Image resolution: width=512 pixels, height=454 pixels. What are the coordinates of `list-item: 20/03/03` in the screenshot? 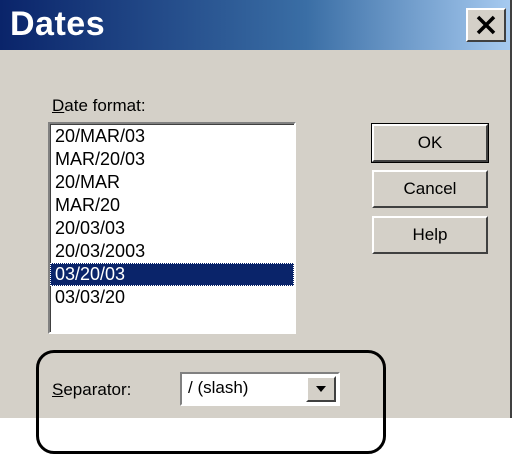 It's located at (172, 228).